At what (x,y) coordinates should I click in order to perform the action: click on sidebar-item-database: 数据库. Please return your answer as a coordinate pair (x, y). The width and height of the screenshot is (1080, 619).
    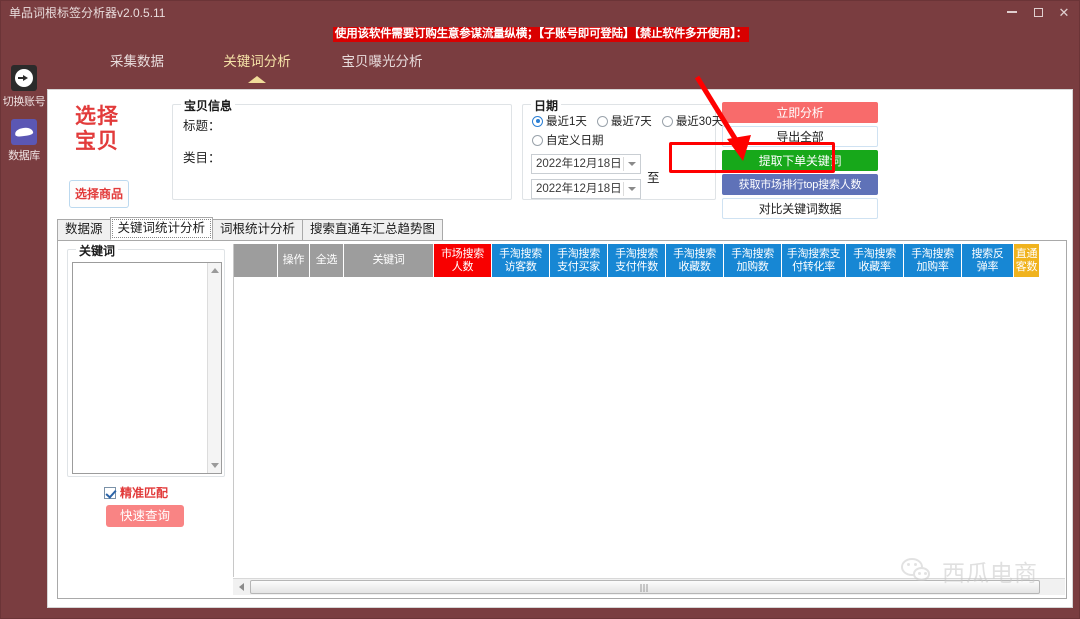
    Looking at the image, I should click on (24, 141).